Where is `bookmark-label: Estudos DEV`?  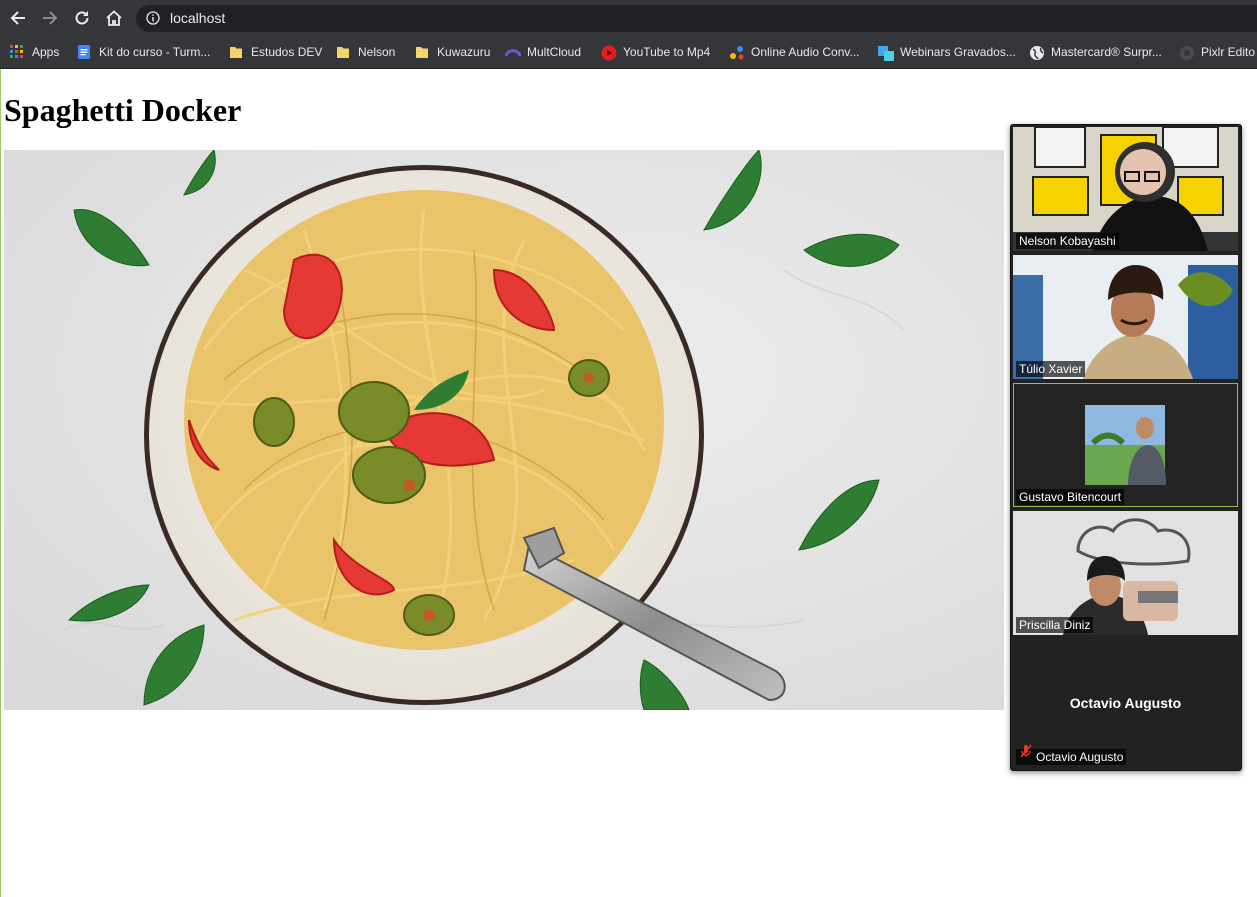
bookmark-label: Estudos DEV is located at coordinates (287, 52).